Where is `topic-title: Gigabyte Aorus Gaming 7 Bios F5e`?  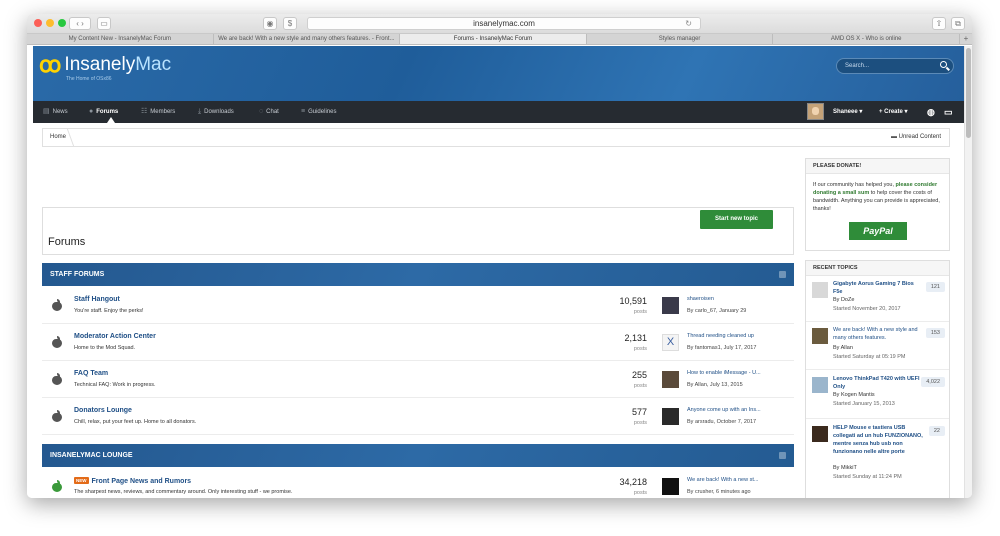
topic-title: Gigabyte Aorus Gaming 7 Bios F5e is located at coordinates (878, 288).